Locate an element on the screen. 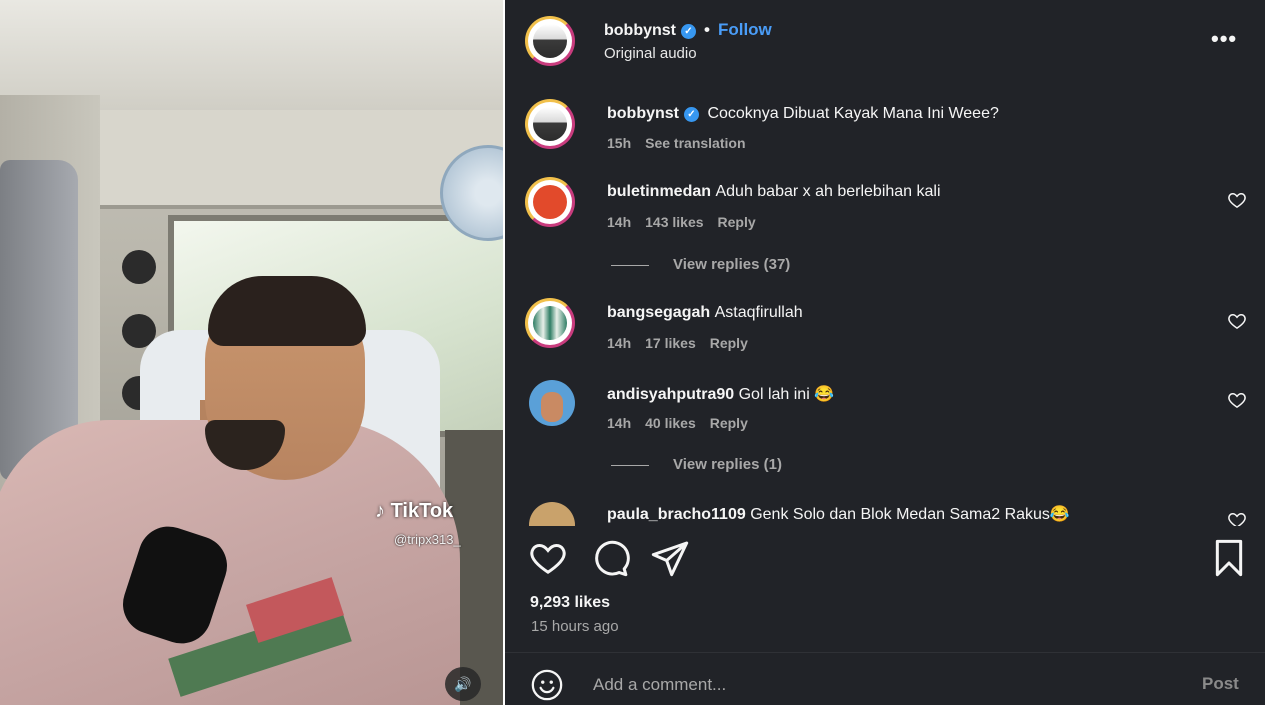 This screenshot has width=1265, height=711. author-username: bobbynst is located at coordinates (640, 30).